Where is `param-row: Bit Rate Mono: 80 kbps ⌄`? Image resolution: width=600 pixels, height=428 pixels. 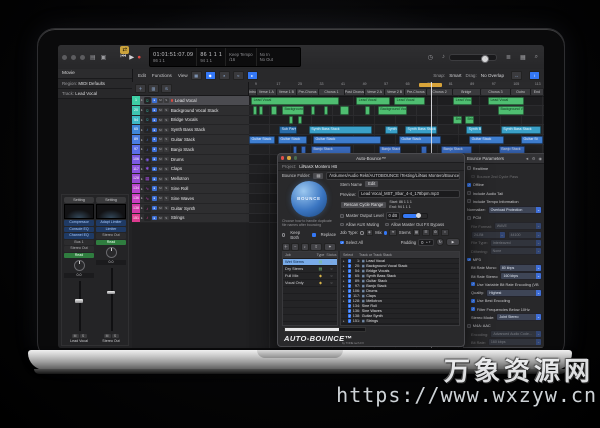
param-row: Bit Rate Mono: 80 kbps ⌄ is located at coordinates (504, 267).